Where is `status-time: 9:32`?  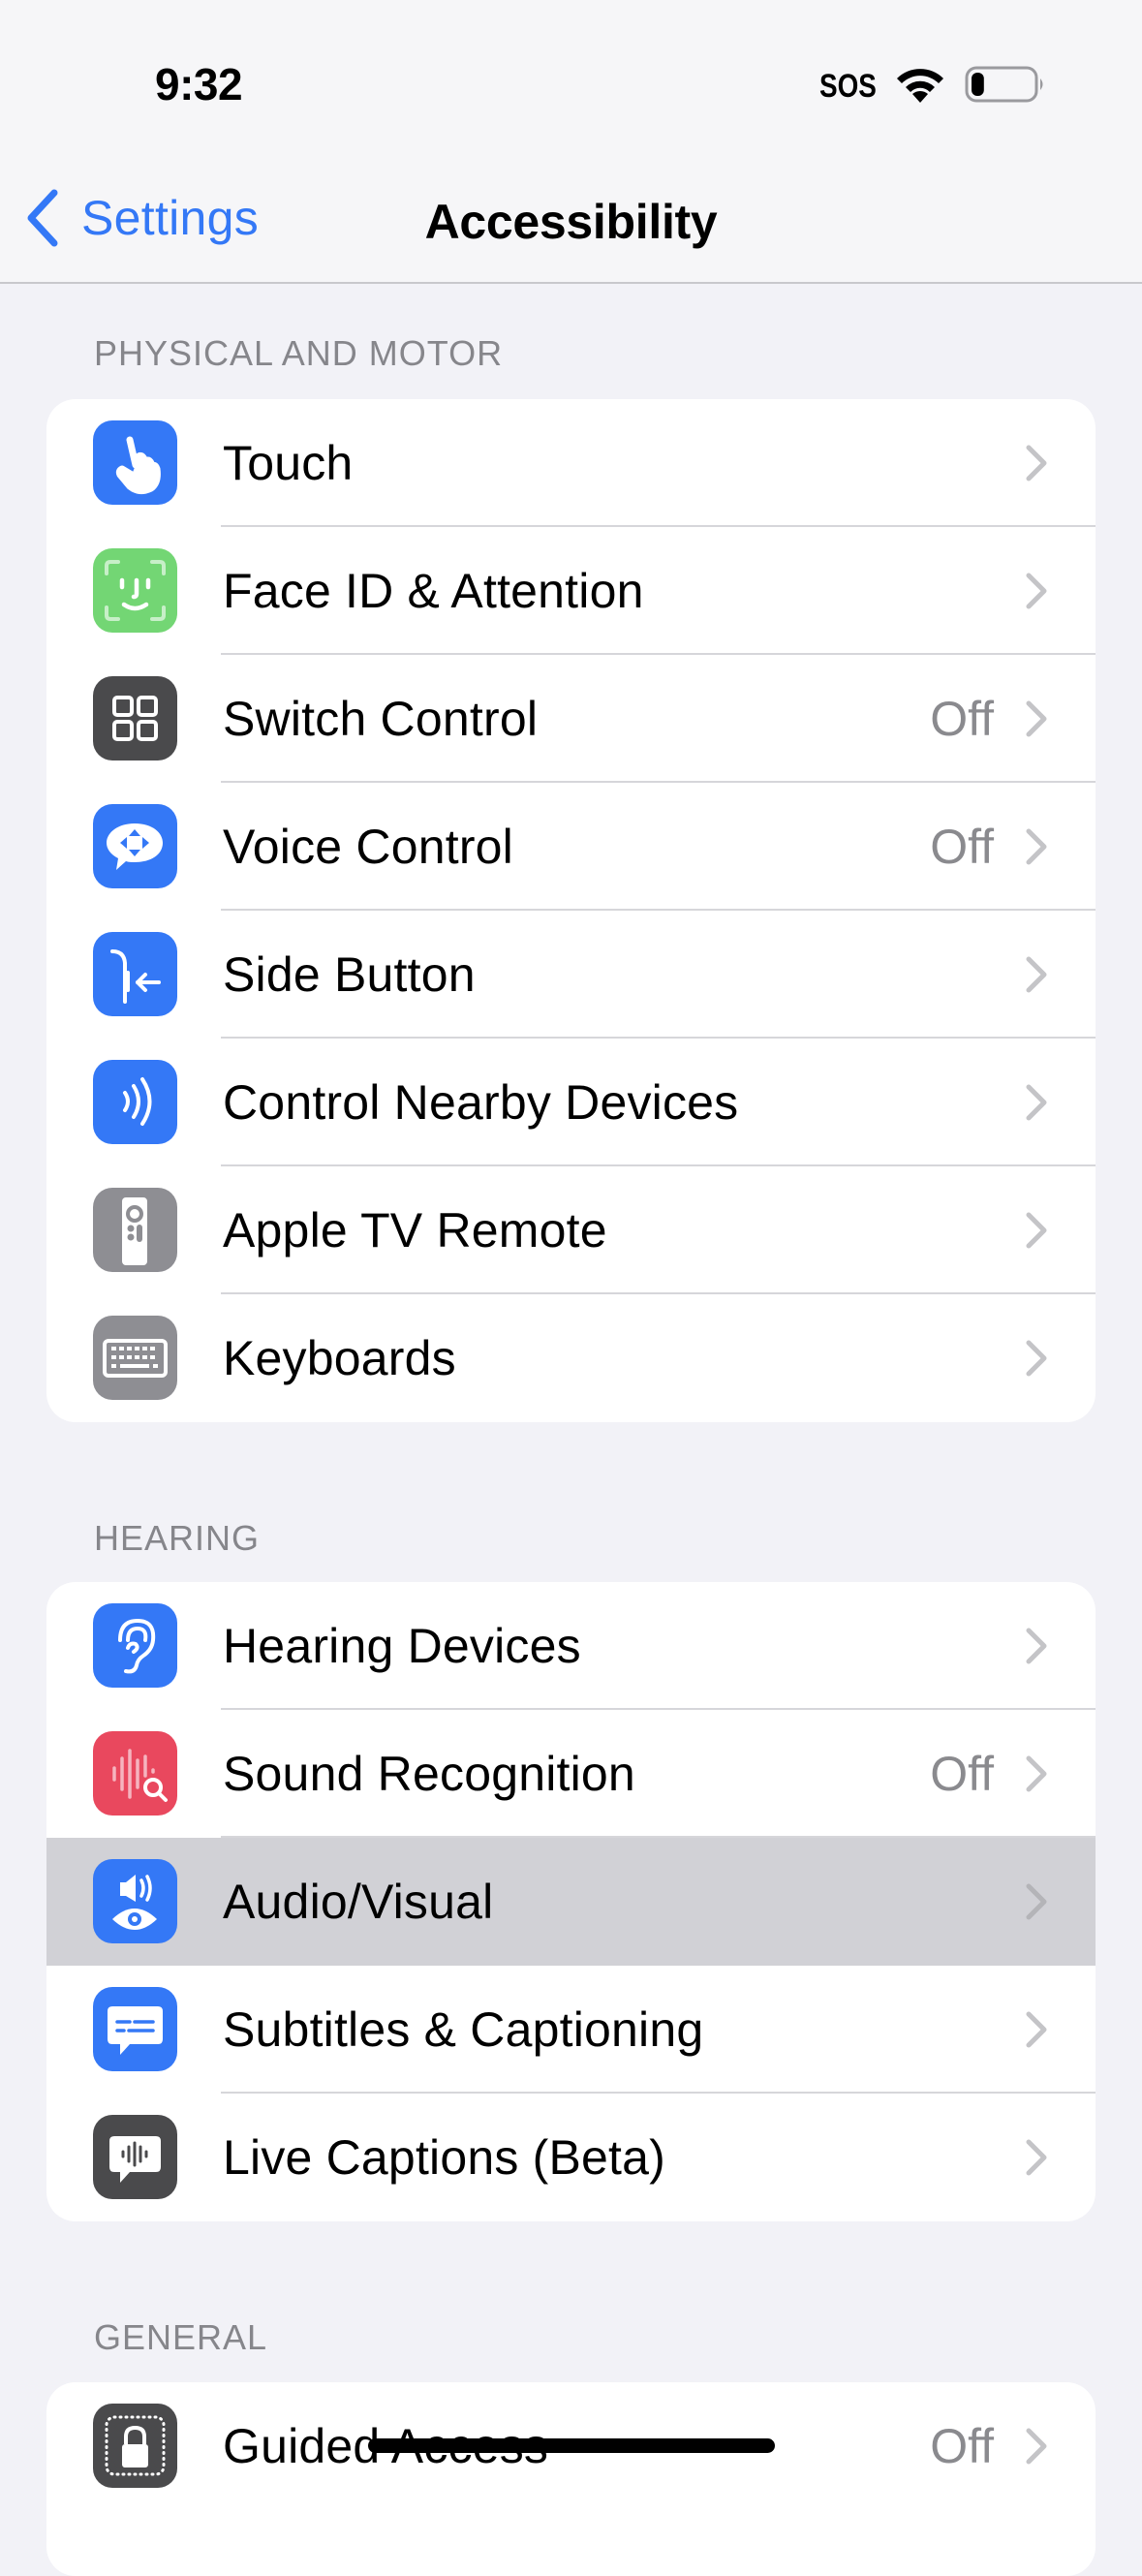 status-time: 9:32 is located at coordinates (199, 84).